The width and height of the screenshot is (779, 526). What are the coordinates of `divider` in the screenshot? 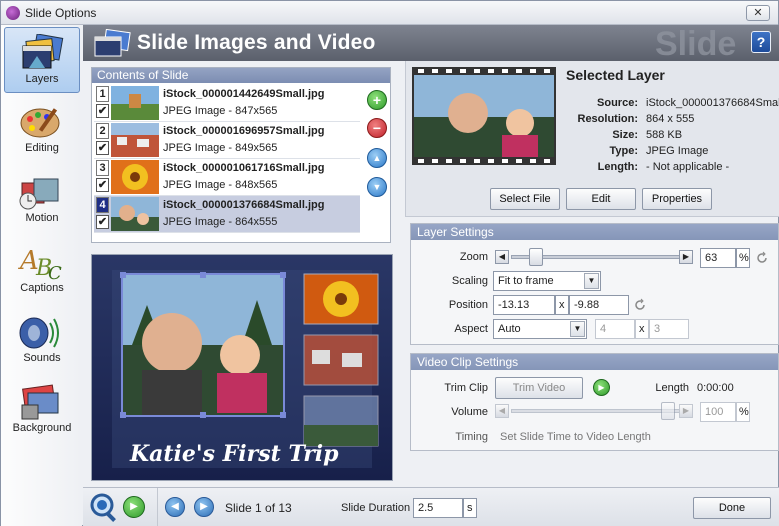 It's located at (157, 507).